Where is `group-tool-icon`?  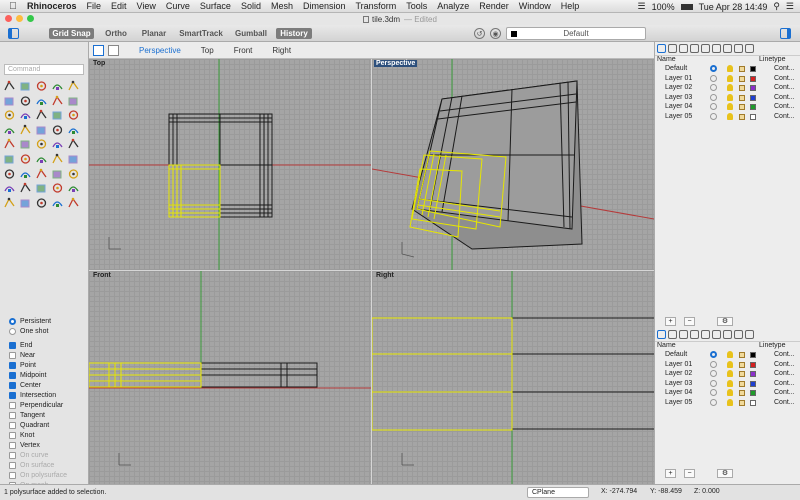 group-tool-icon is located at coordinates (58, 174).